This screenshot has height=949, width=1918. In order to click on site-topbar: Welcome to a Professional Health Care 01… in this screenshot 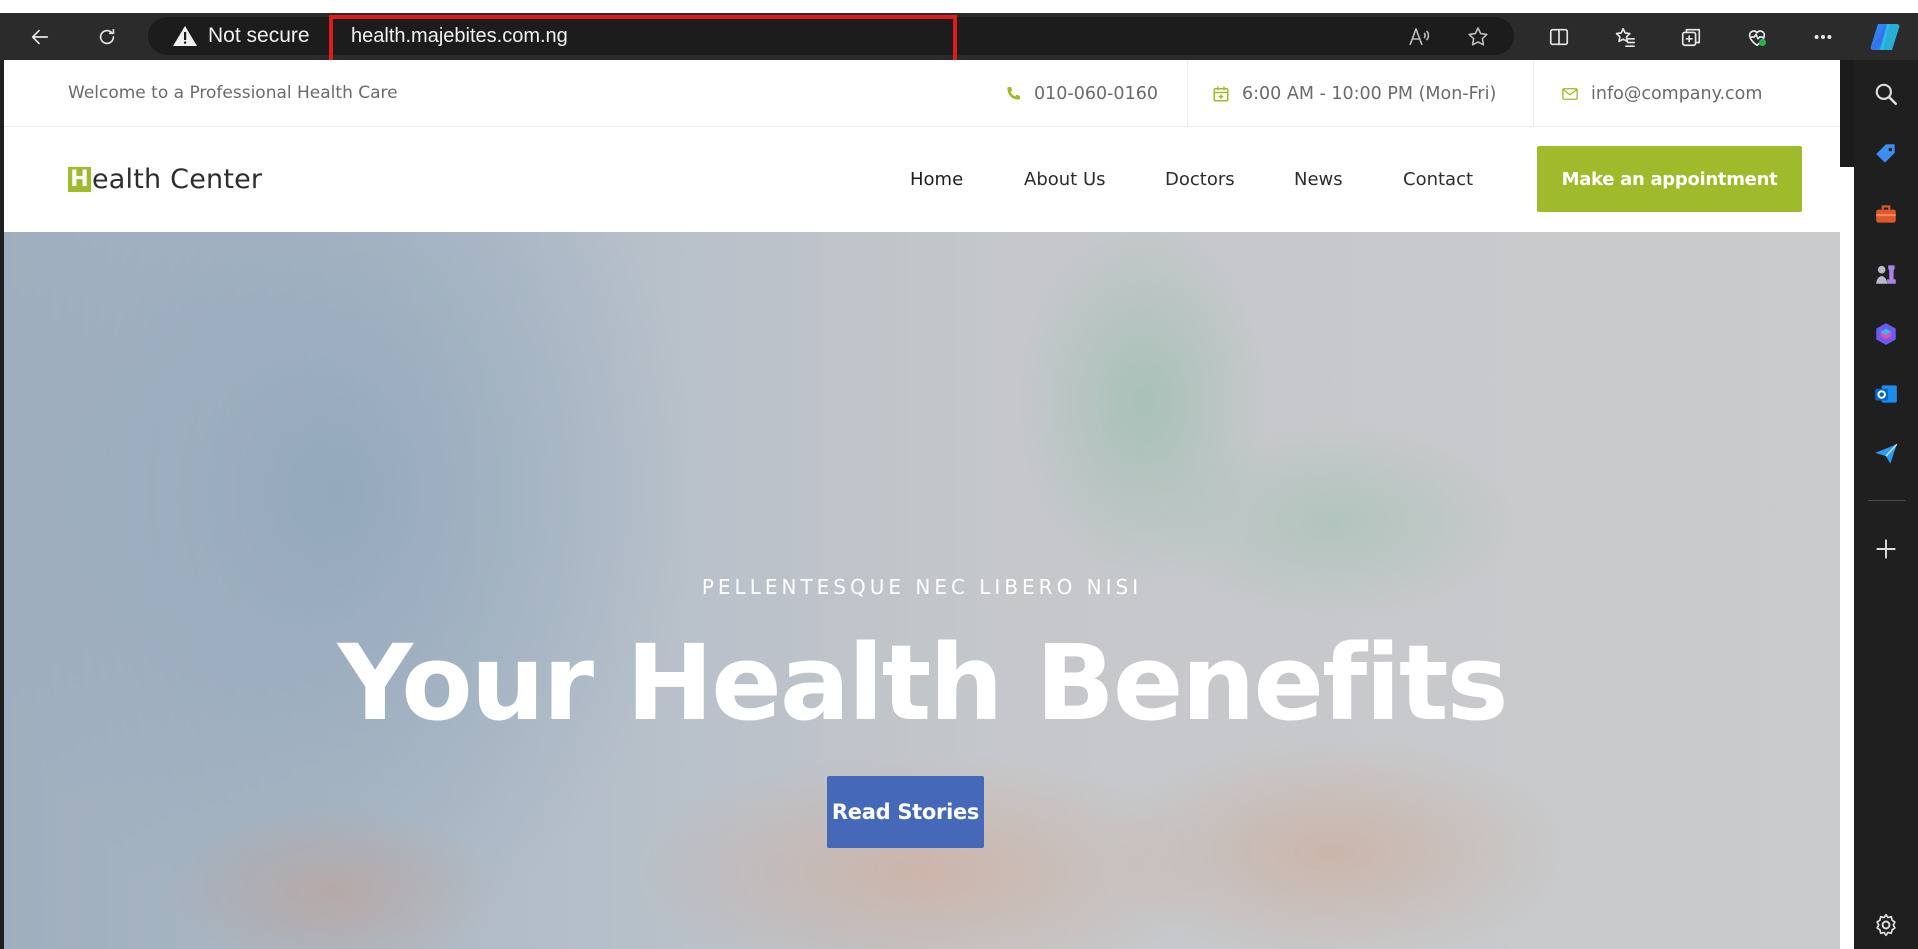, I will do `click(922, 93)`.